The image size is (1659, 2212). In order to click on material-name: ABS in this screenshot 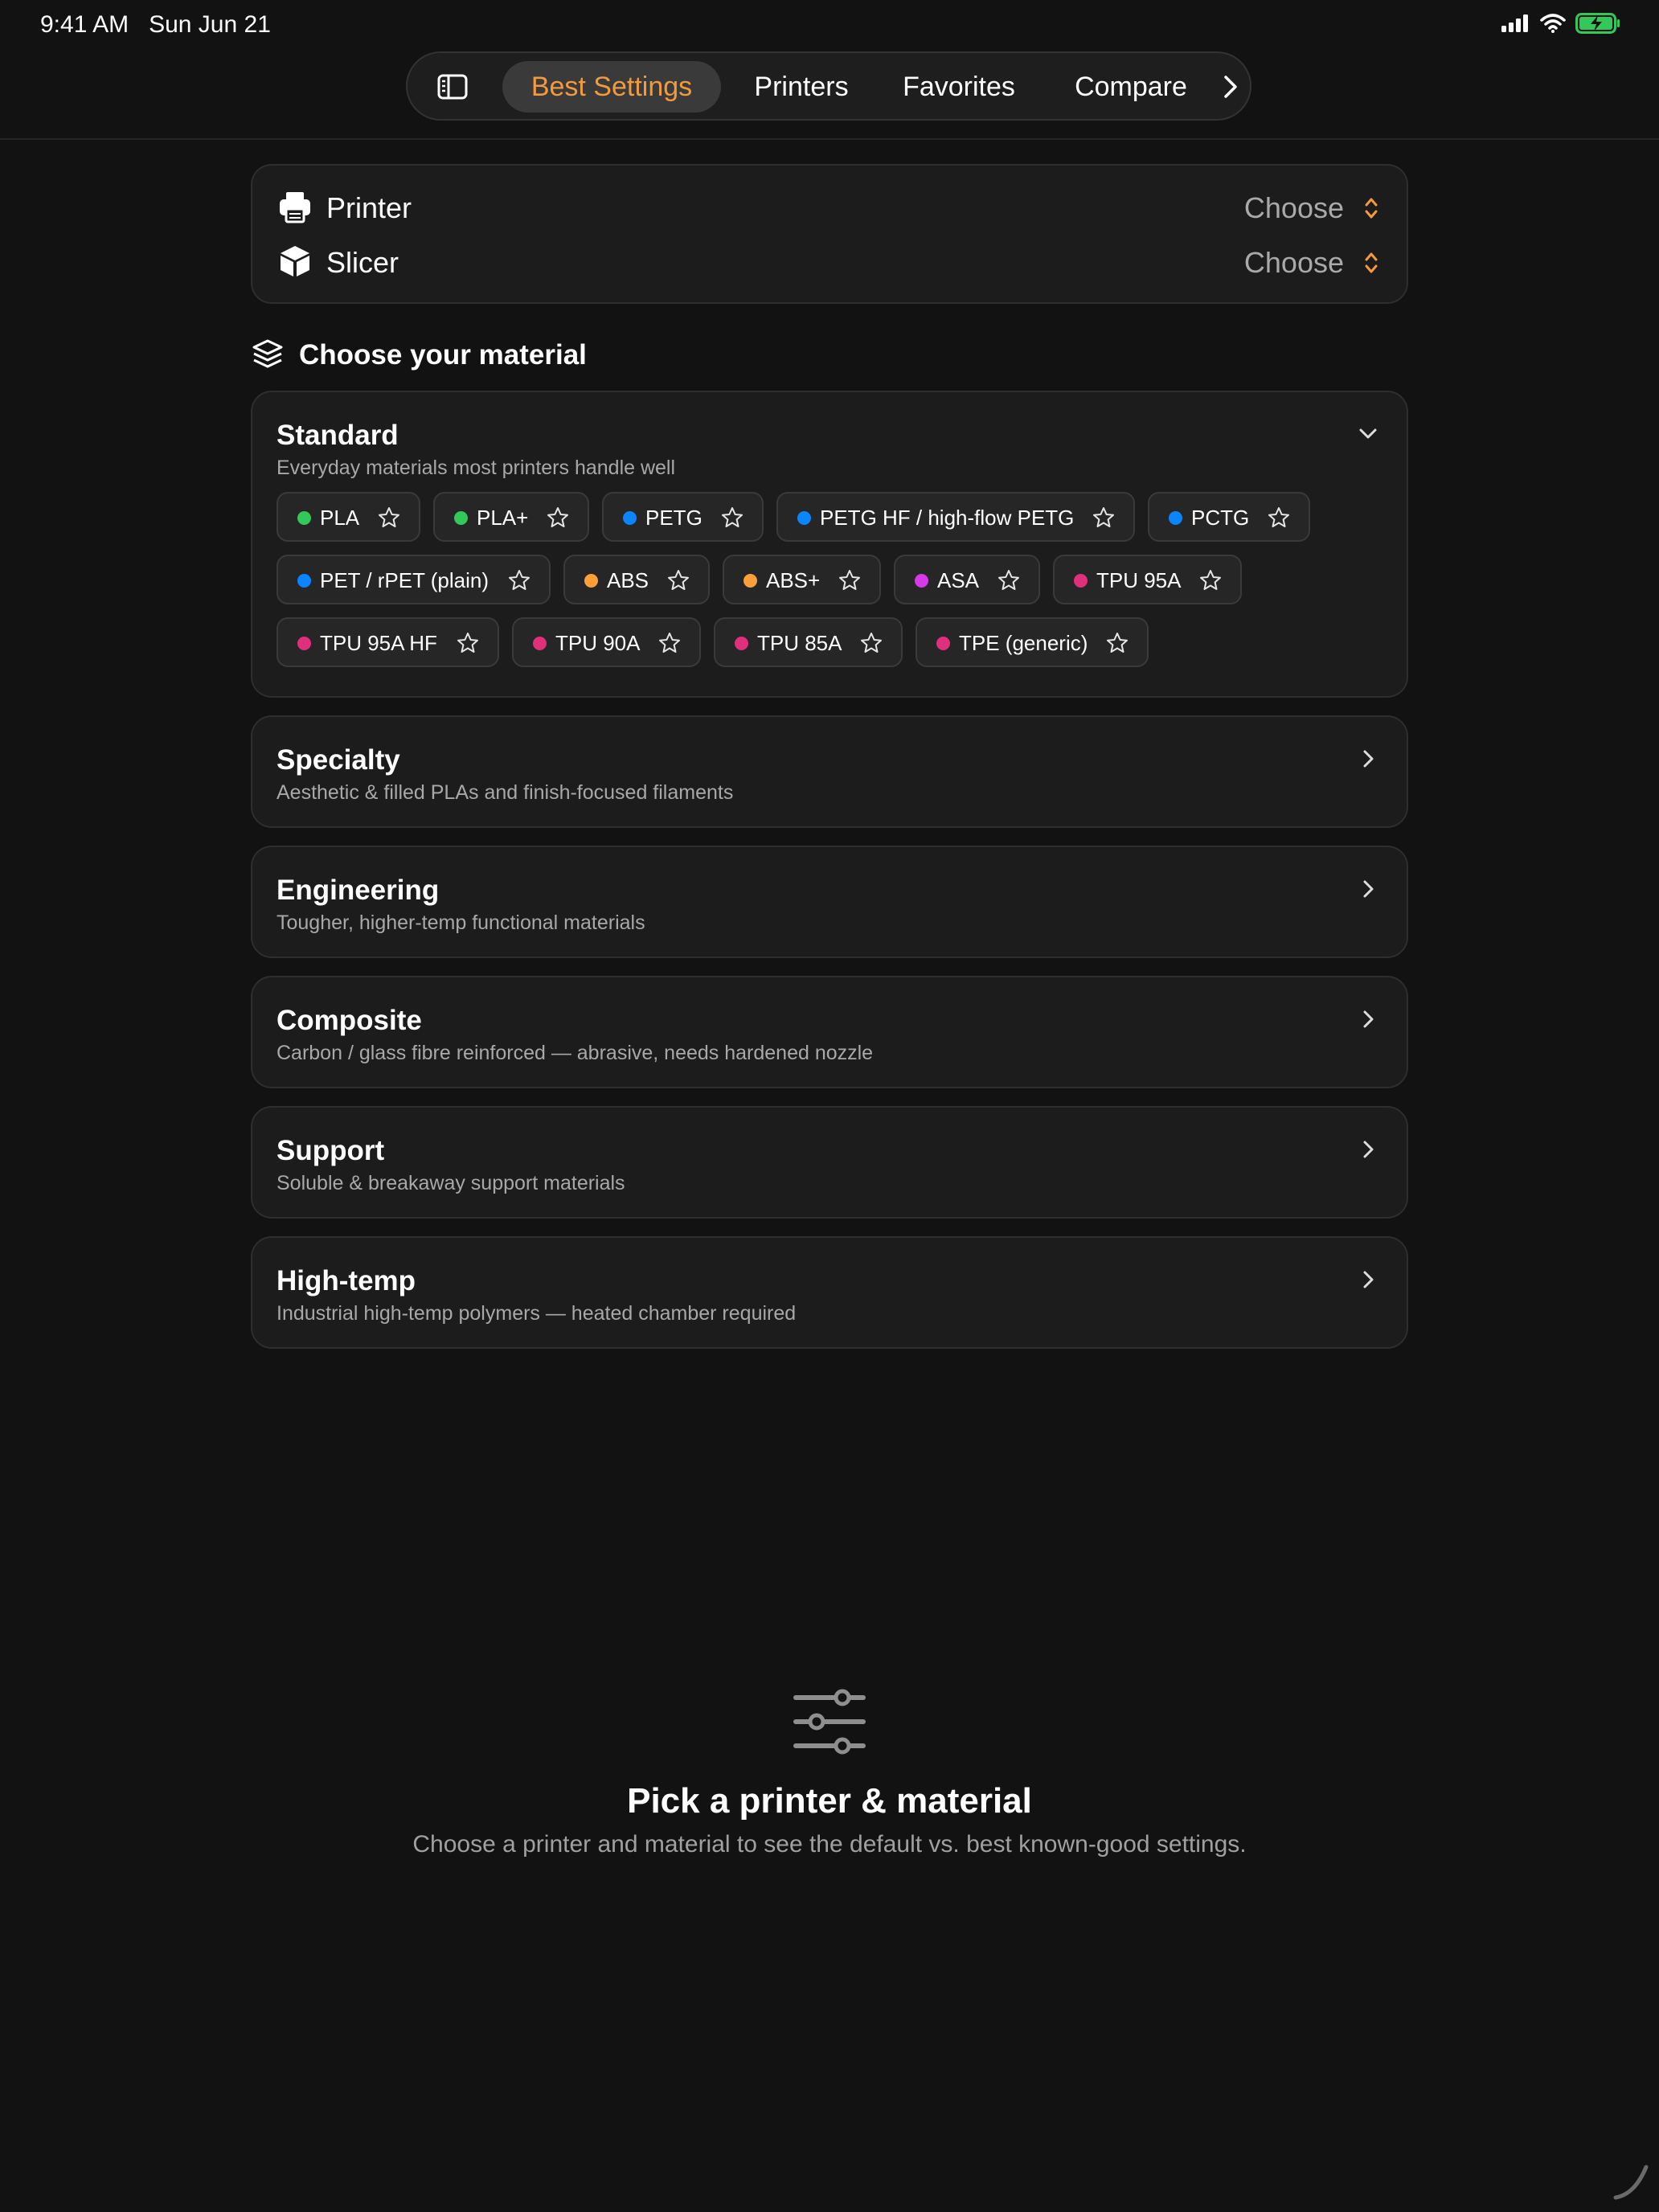, I will do `click(628, 580)`.